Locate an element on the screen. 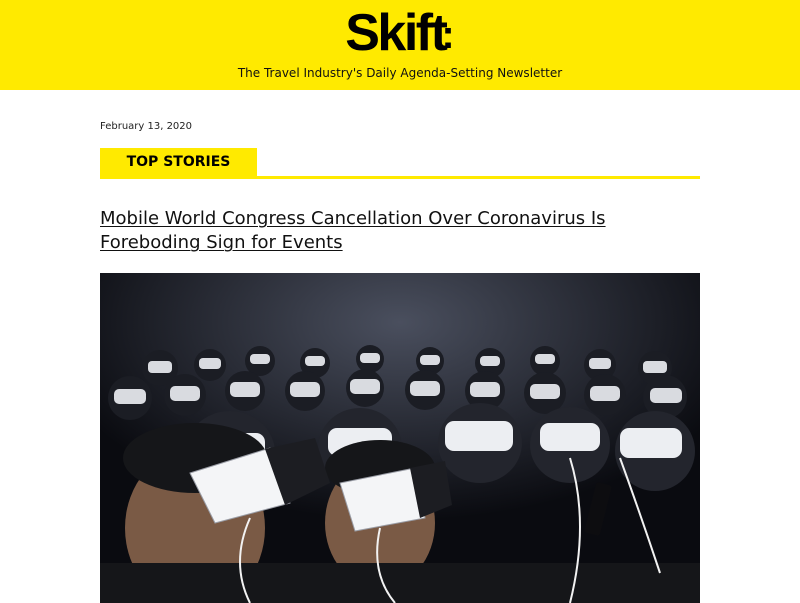  logo-text: Skift is located at coordinates (396, 33).